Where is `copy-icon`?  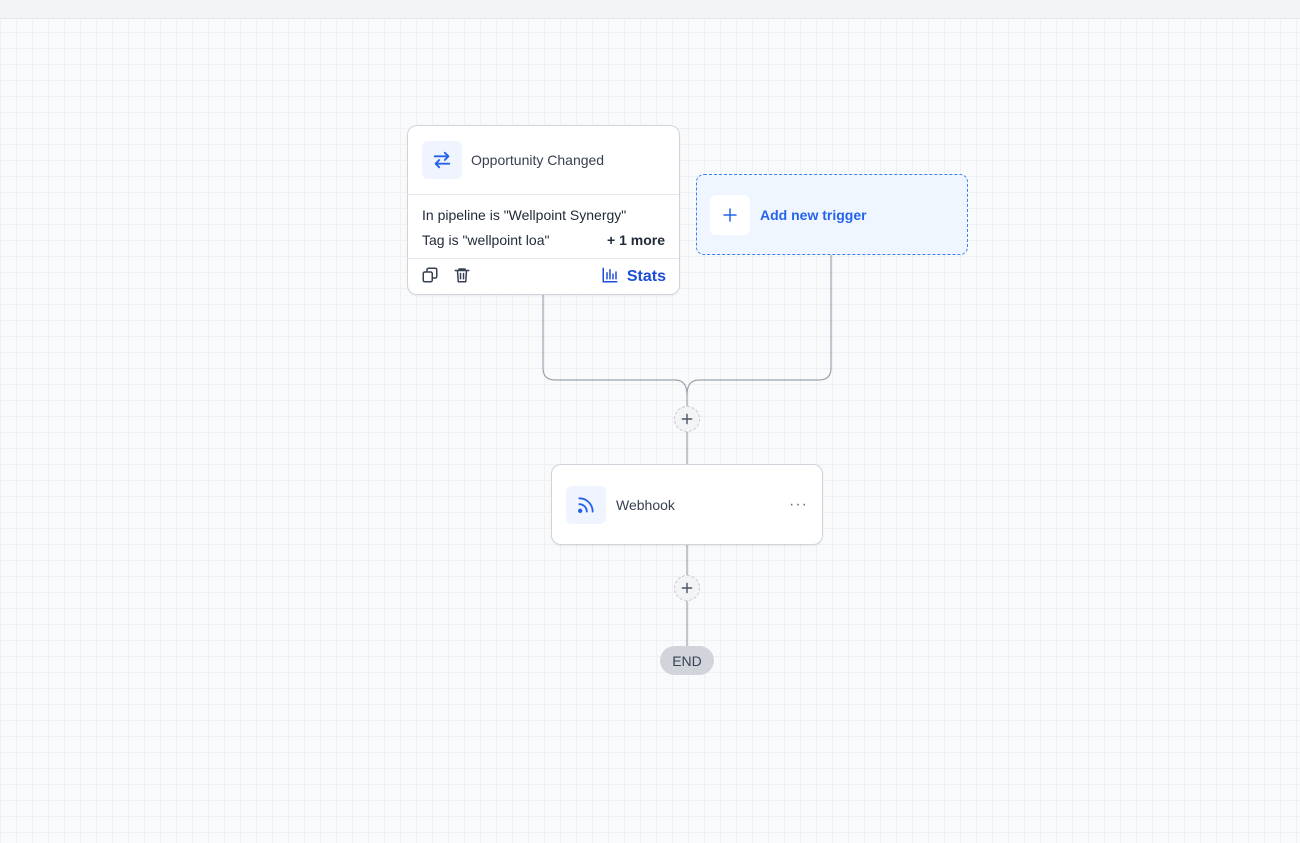
copy-icon is located at coordinates (430, 277).